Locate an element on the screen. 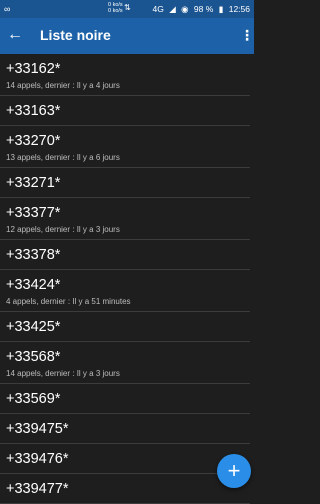 The height and width of the screenshot is (504, 320). battery-icon: ▮ is located at coordinates (221, 9).